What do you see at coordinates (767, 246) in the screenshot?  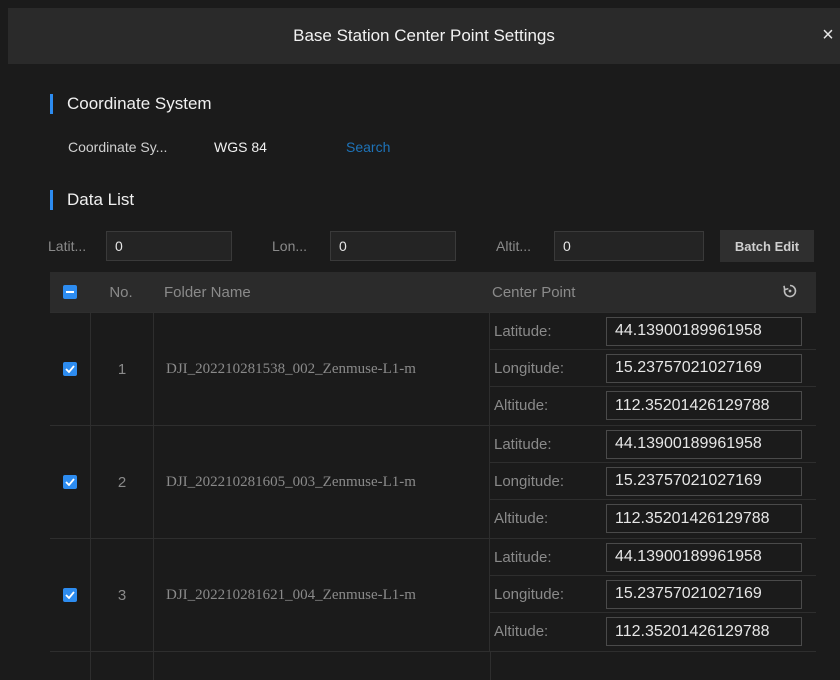 I see `batch-edit-button: Batch Edit` at bounding box center [767, 246].